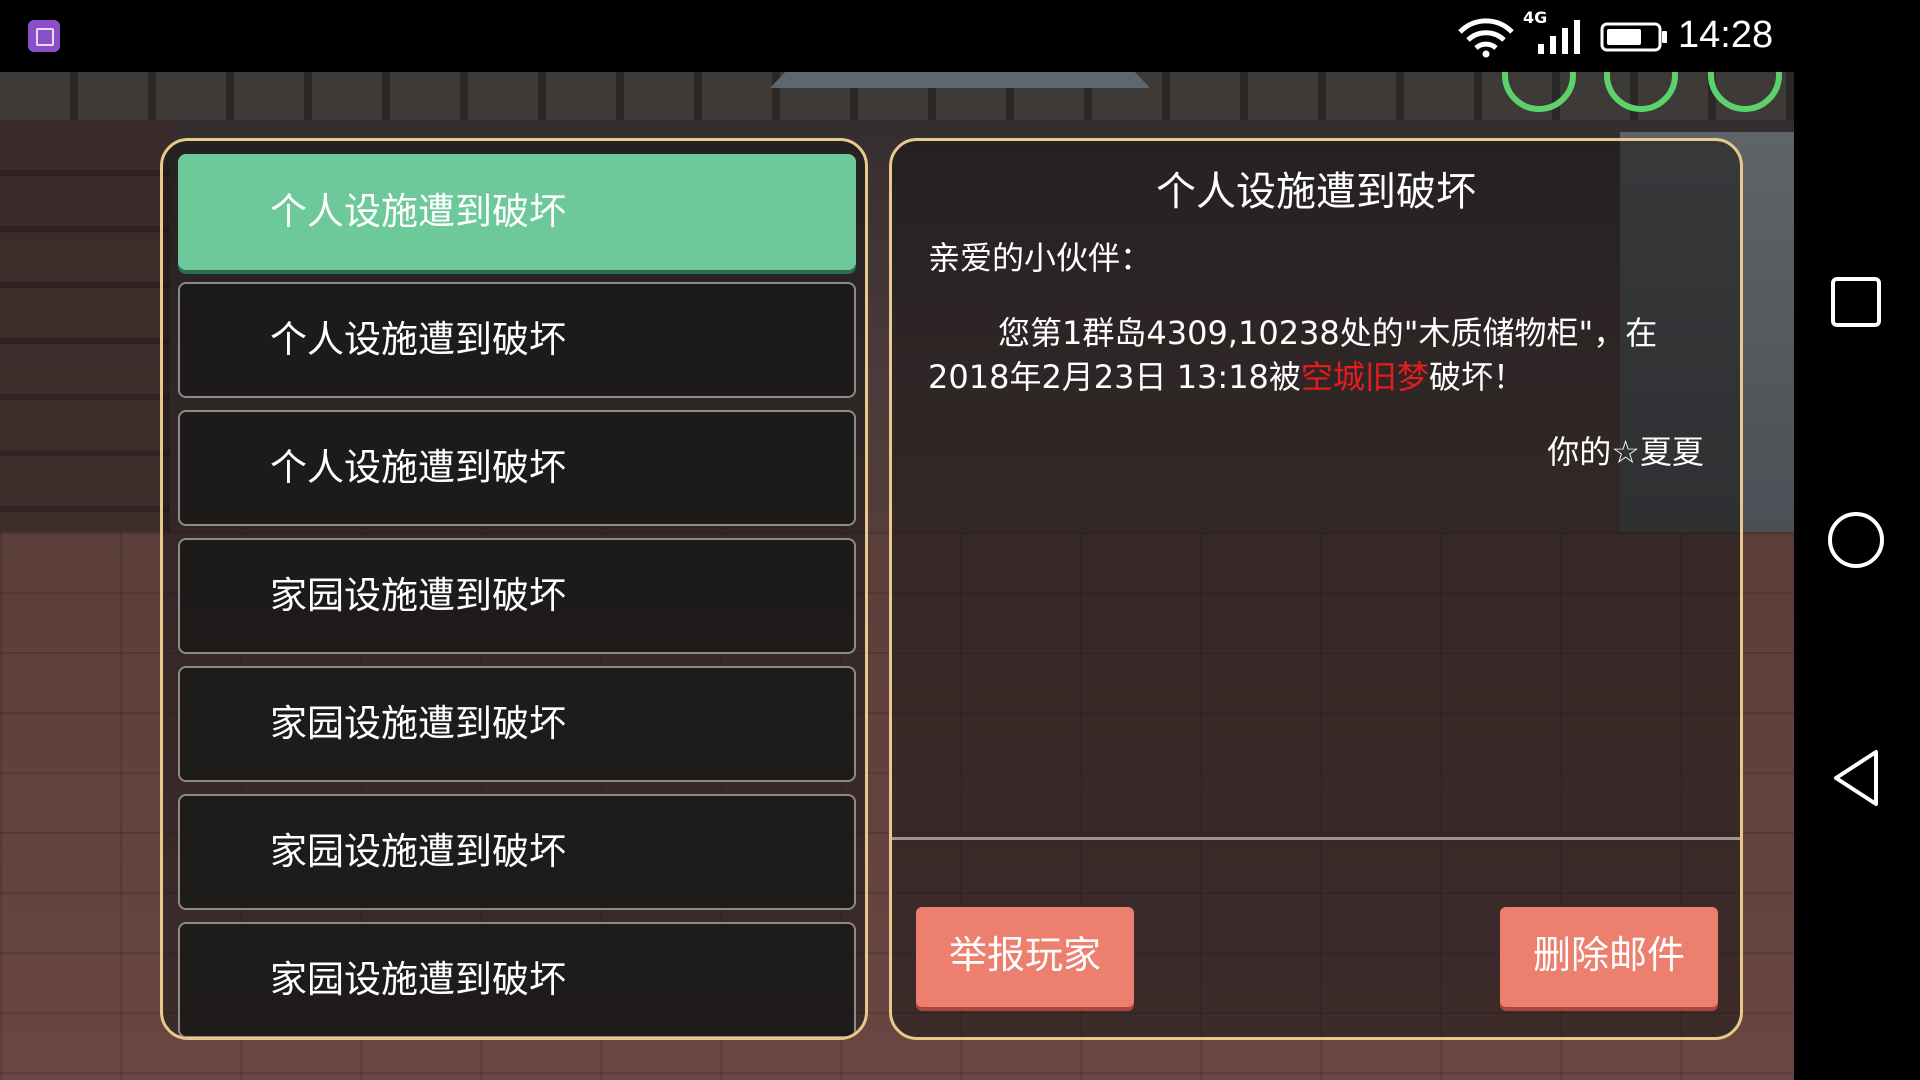 The width and height of the screenshot is (1920, 1080). What do you see at coordinates (1856, 302) in the screenshot?
I see `recent-apps-icon` at bounding box center [1856, 302].